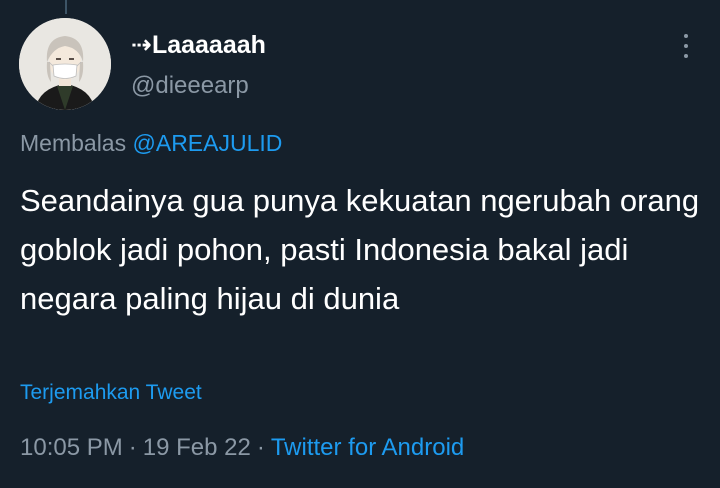  Describe the element at coordinates (197, 447) in the screenshot. I see `tweet-date: 19 Feb 22` at that location.